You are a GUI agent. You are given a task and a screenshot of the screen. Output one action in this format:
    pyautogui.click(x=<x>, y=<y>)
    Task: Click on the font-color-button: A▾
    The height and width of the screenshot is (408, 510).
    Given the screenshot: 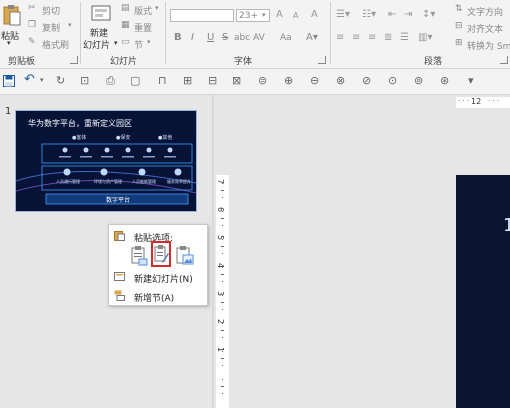 What is the action you would take?
    pyautogui.click(x=312, y=37)
    